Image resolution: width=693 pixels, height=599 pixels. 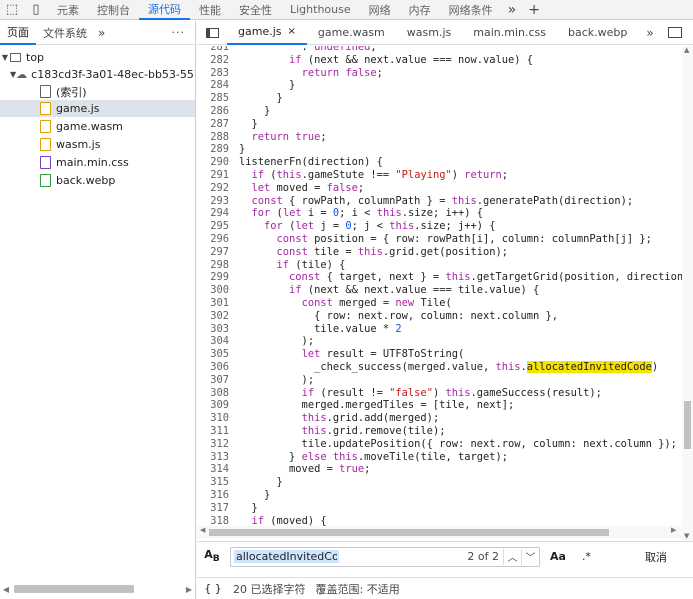 What do you see at coordinates (213, 588) in the screenshot?
I see `pretty-print-button: { }` at bounding box center [213, 588].